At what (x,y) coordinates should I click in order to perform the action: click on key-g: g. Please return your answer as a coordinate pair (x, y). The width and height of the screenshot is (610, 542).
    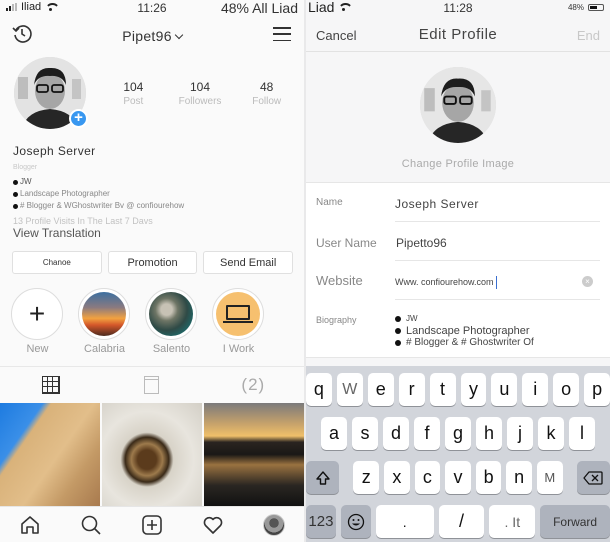
    Looking at the image, I should click on (458, 433).